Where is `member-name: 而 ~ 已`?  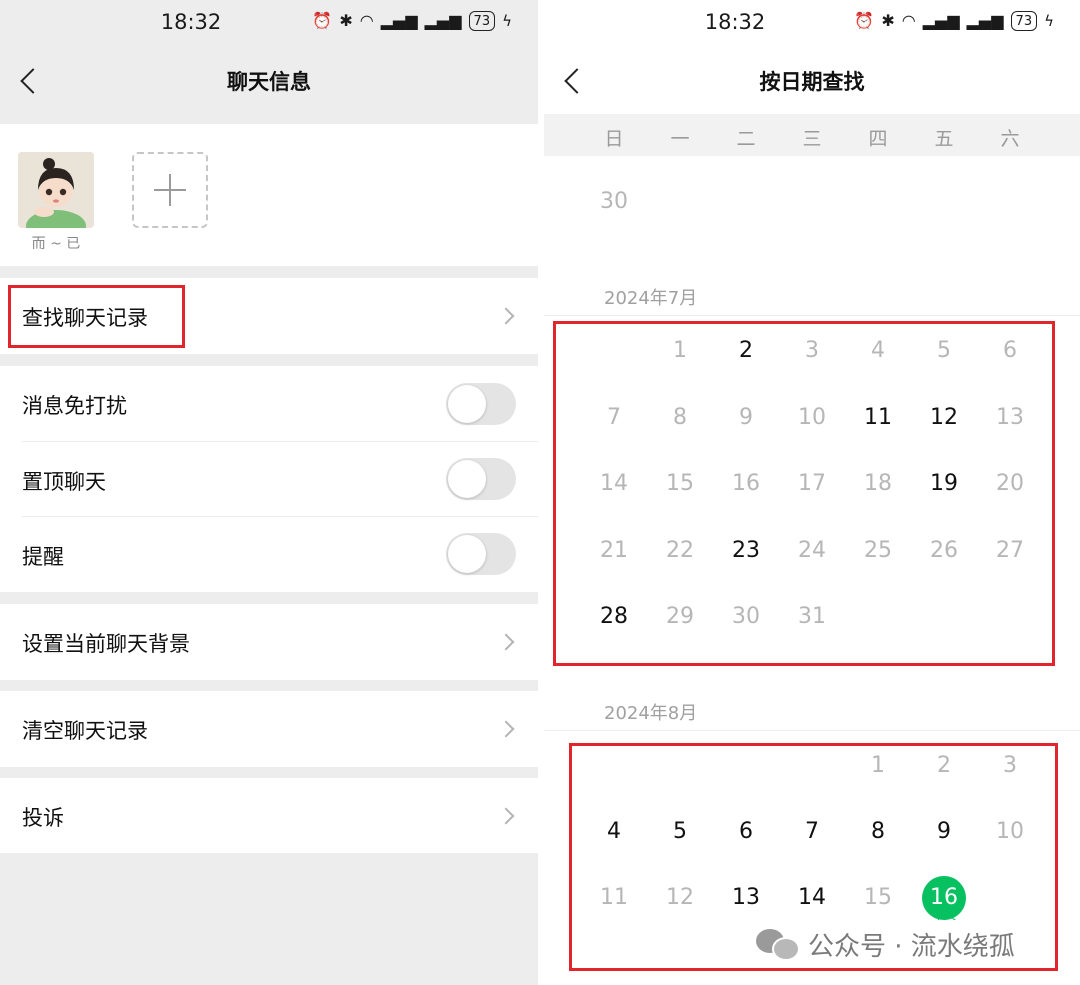
member-name: 而 ~ 已 is located at coordinates (56, 244).